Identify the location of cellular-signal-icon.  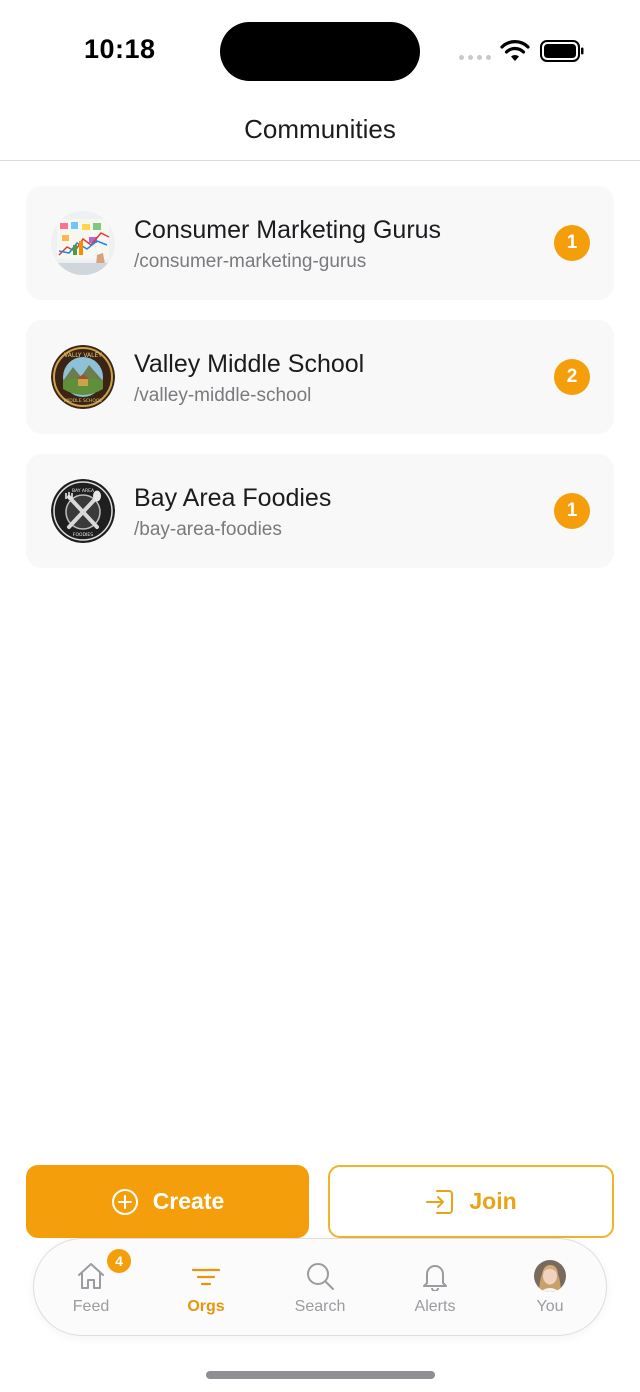
(475, 57).